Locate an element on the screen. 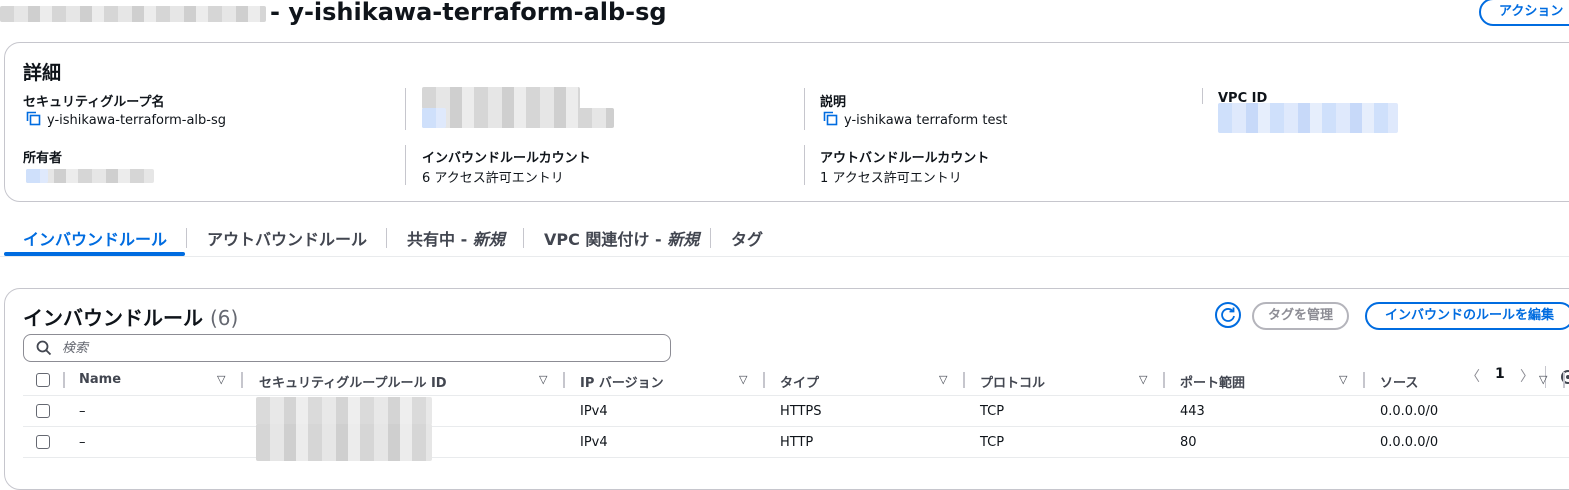 This screenshot has height=490, width=1569. sg-name-label: セキュリティグループ名 is located at coordinates (94, 102).